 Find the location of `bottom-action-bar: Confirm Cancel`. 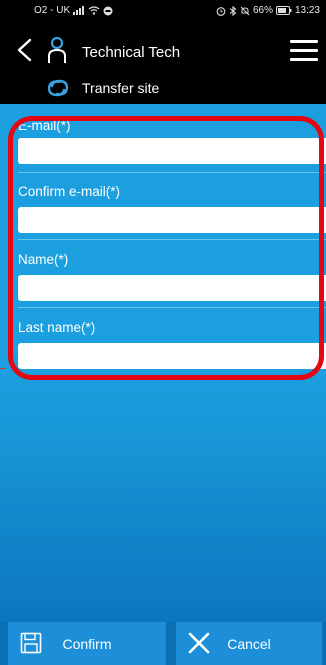

bottom-action-bar: Confirm Cancel is located at coordinates (163, 643).